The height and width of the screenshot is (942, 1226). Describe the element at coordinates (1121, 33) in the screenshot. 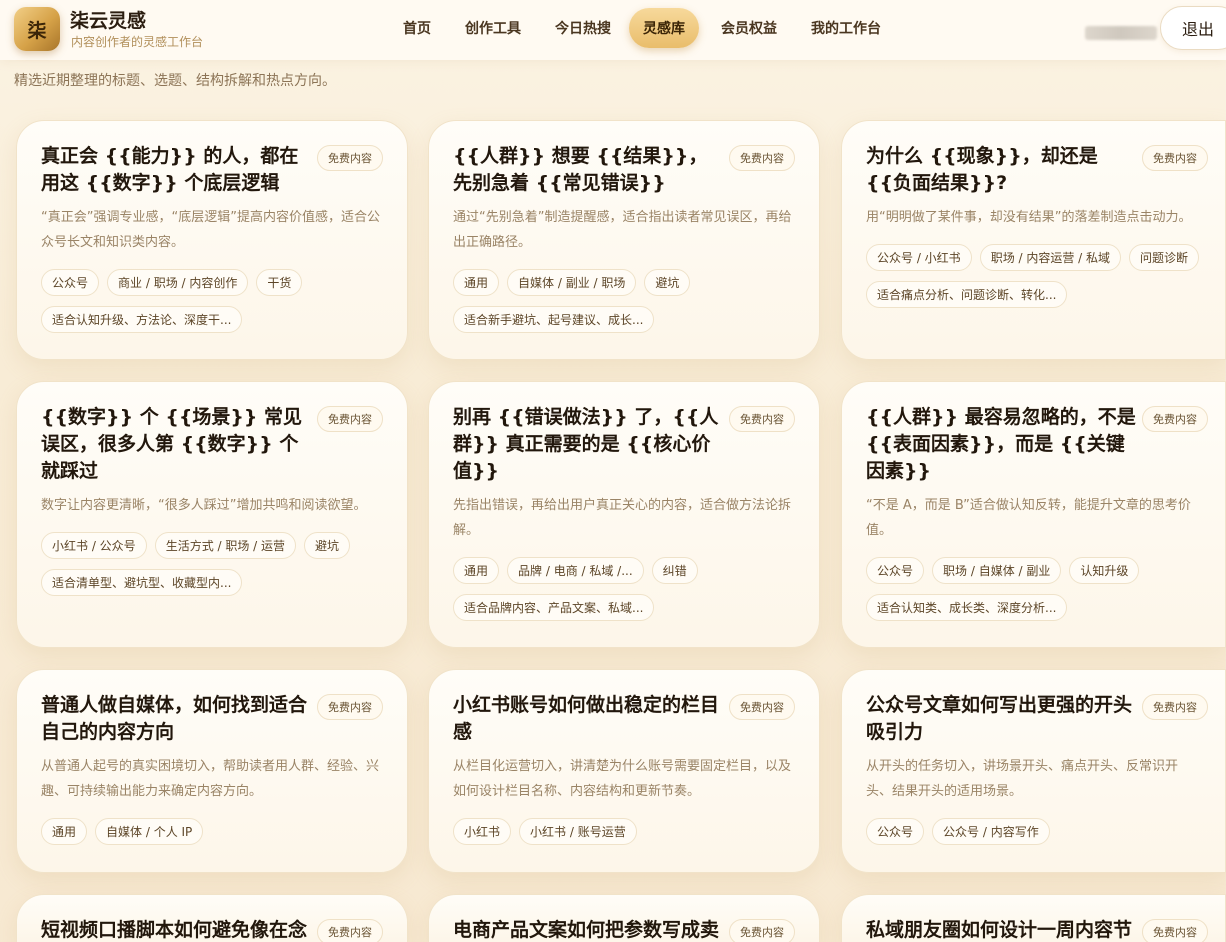

I see `username-redacted` at that location.